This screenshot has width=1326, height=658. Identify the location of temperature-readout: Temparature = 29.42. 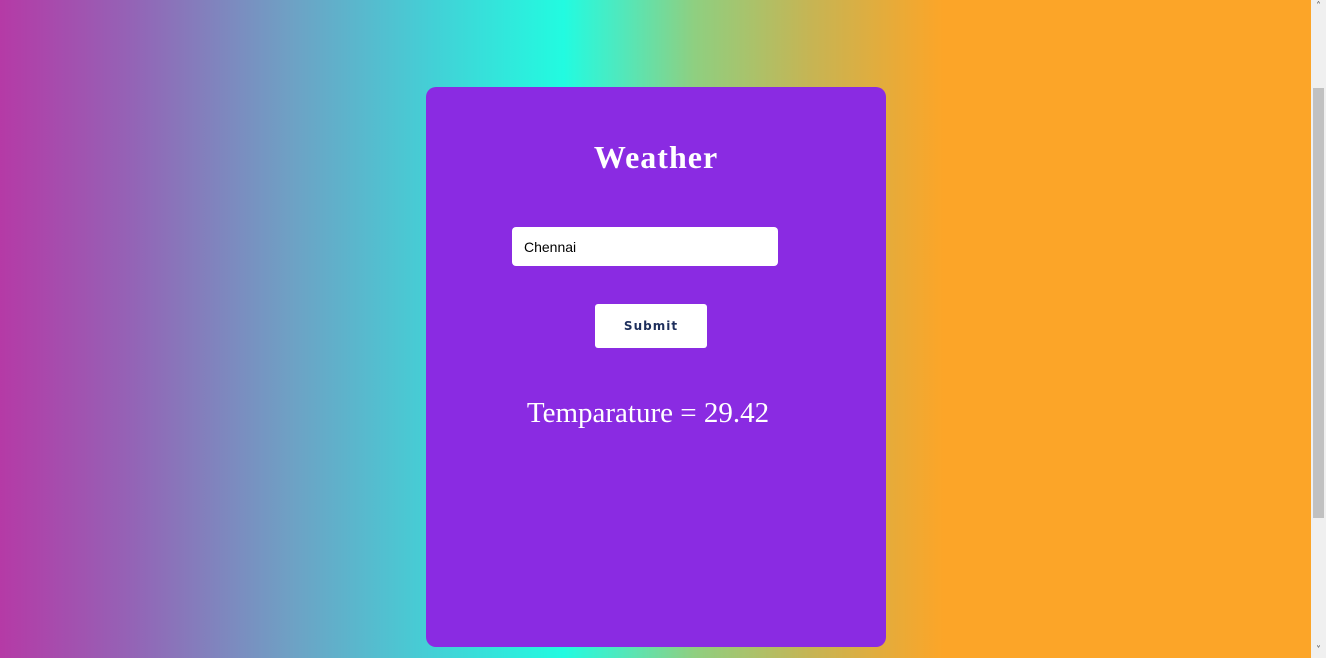
(648, 413).